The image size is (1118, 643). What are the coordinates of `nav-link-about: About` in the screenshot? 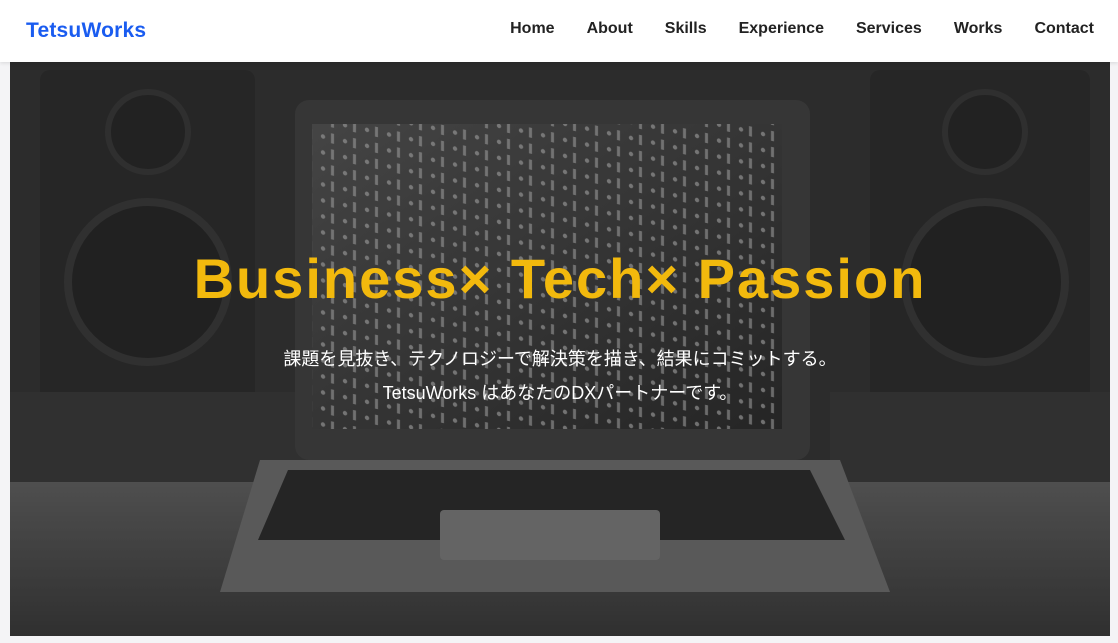 It's located at (610, 29).